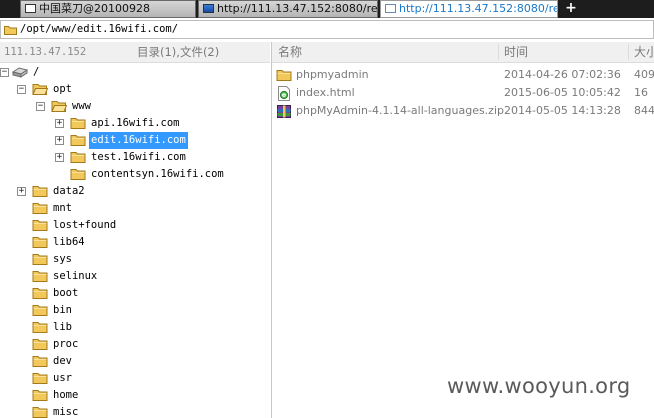  I want to click on tree-node-opt: − opt, so click(135, 89).